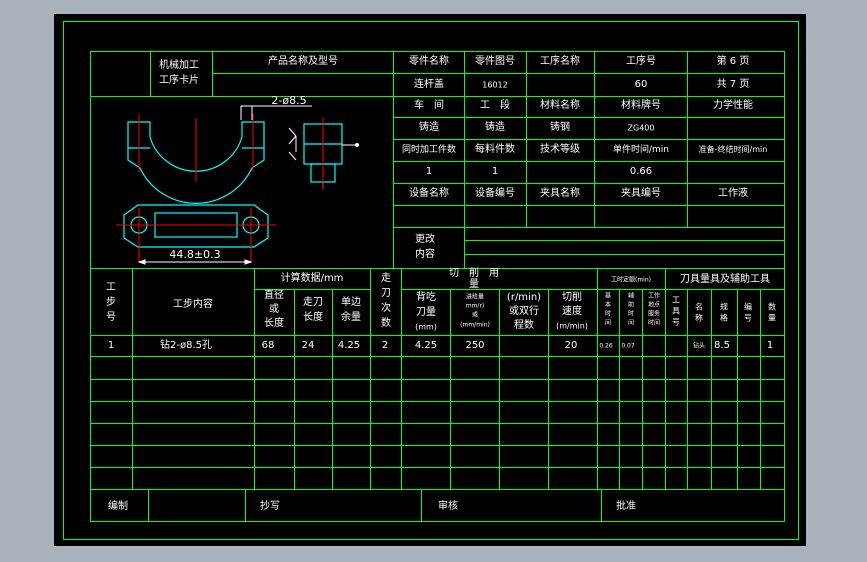 Image resolution: width=867 pixels, height=562 pixels. Describe the element at coordinates (722, 345) in the screenshot. I see `row1-tool-spec: 8.5` at that location.